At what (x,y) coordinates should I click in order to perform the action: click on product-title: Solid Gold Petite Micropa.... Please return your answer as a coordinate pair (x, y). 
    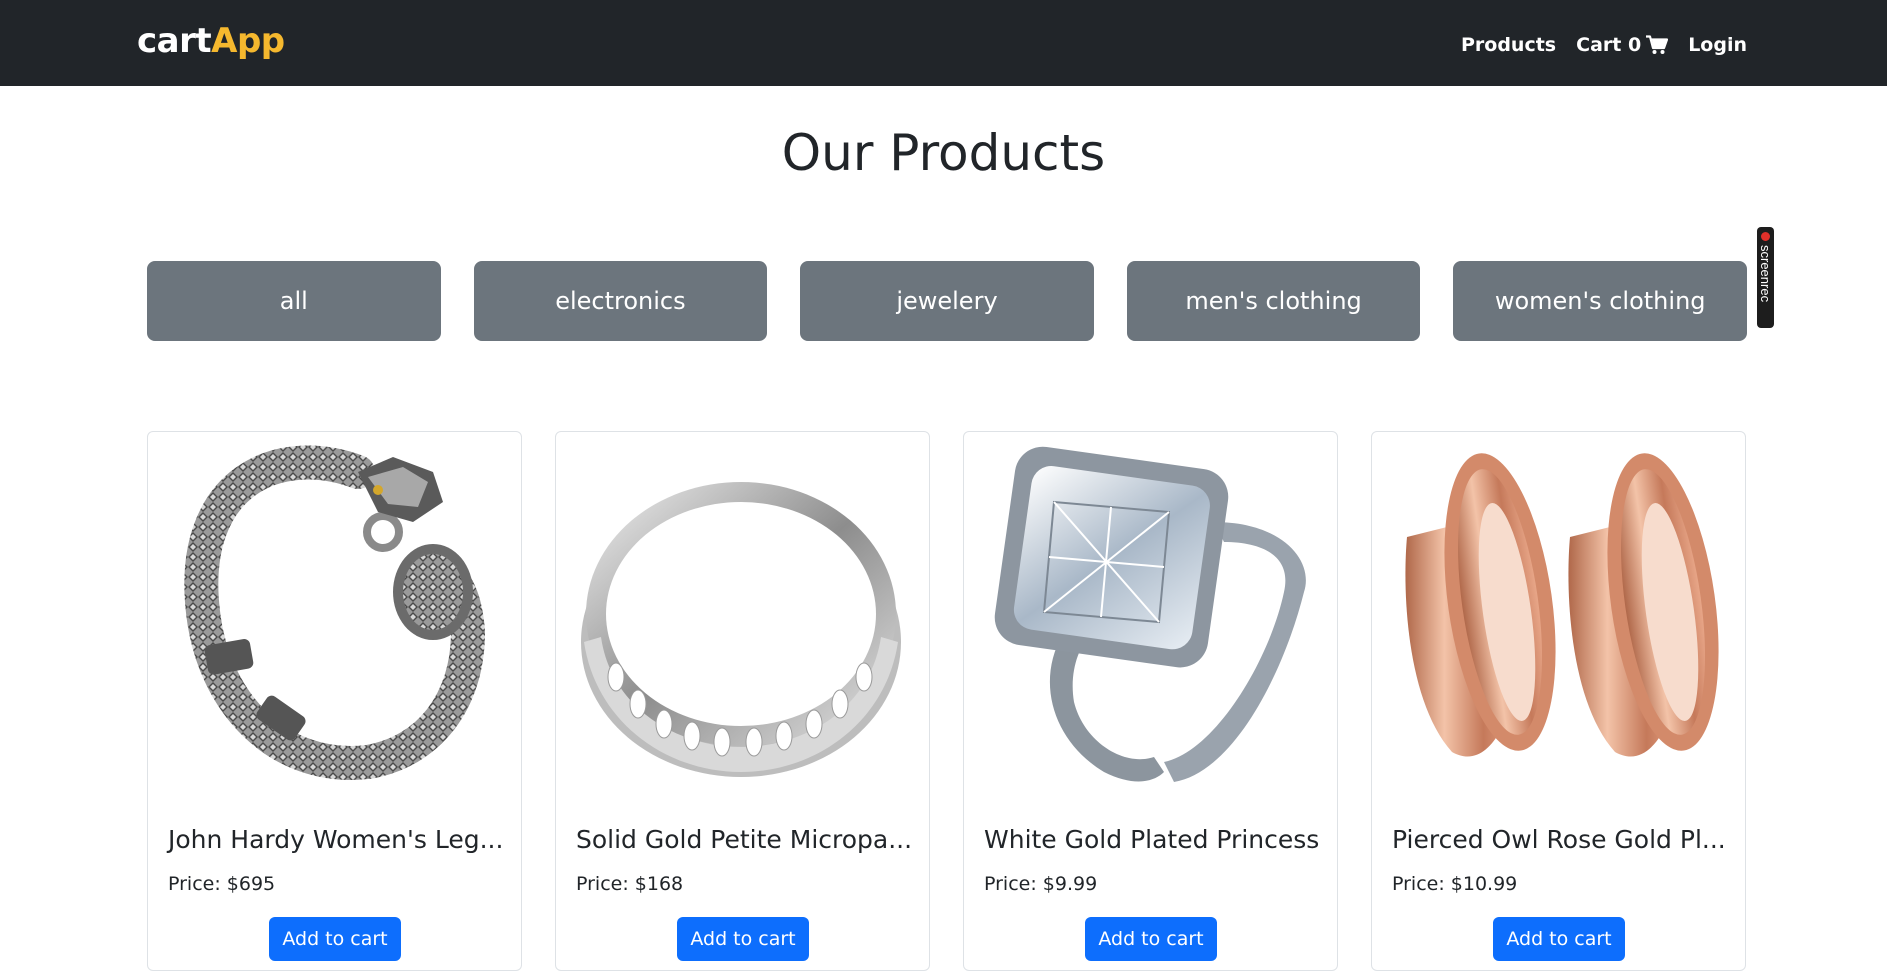
    Looking at the image, I should click on (746, 840).